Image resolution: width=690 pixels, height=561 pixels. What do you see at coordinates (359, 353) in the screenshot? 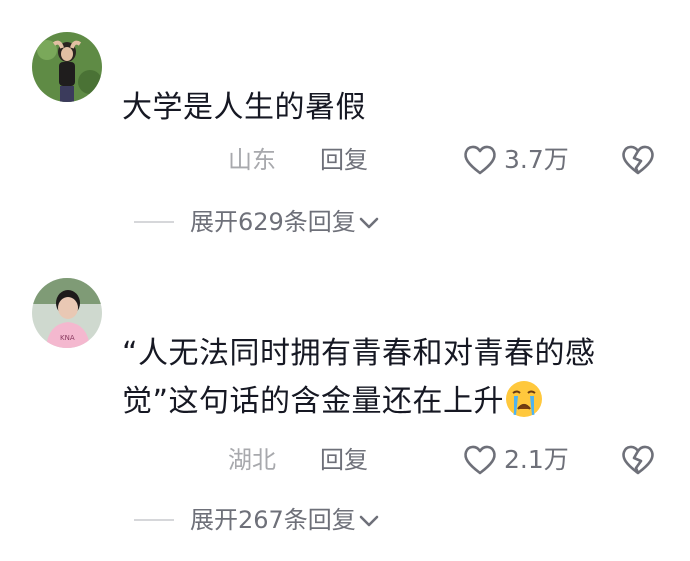
I see `comment-text-line: “人无法同时拥有青春和对青春的感` at bounding box center [359, 353].